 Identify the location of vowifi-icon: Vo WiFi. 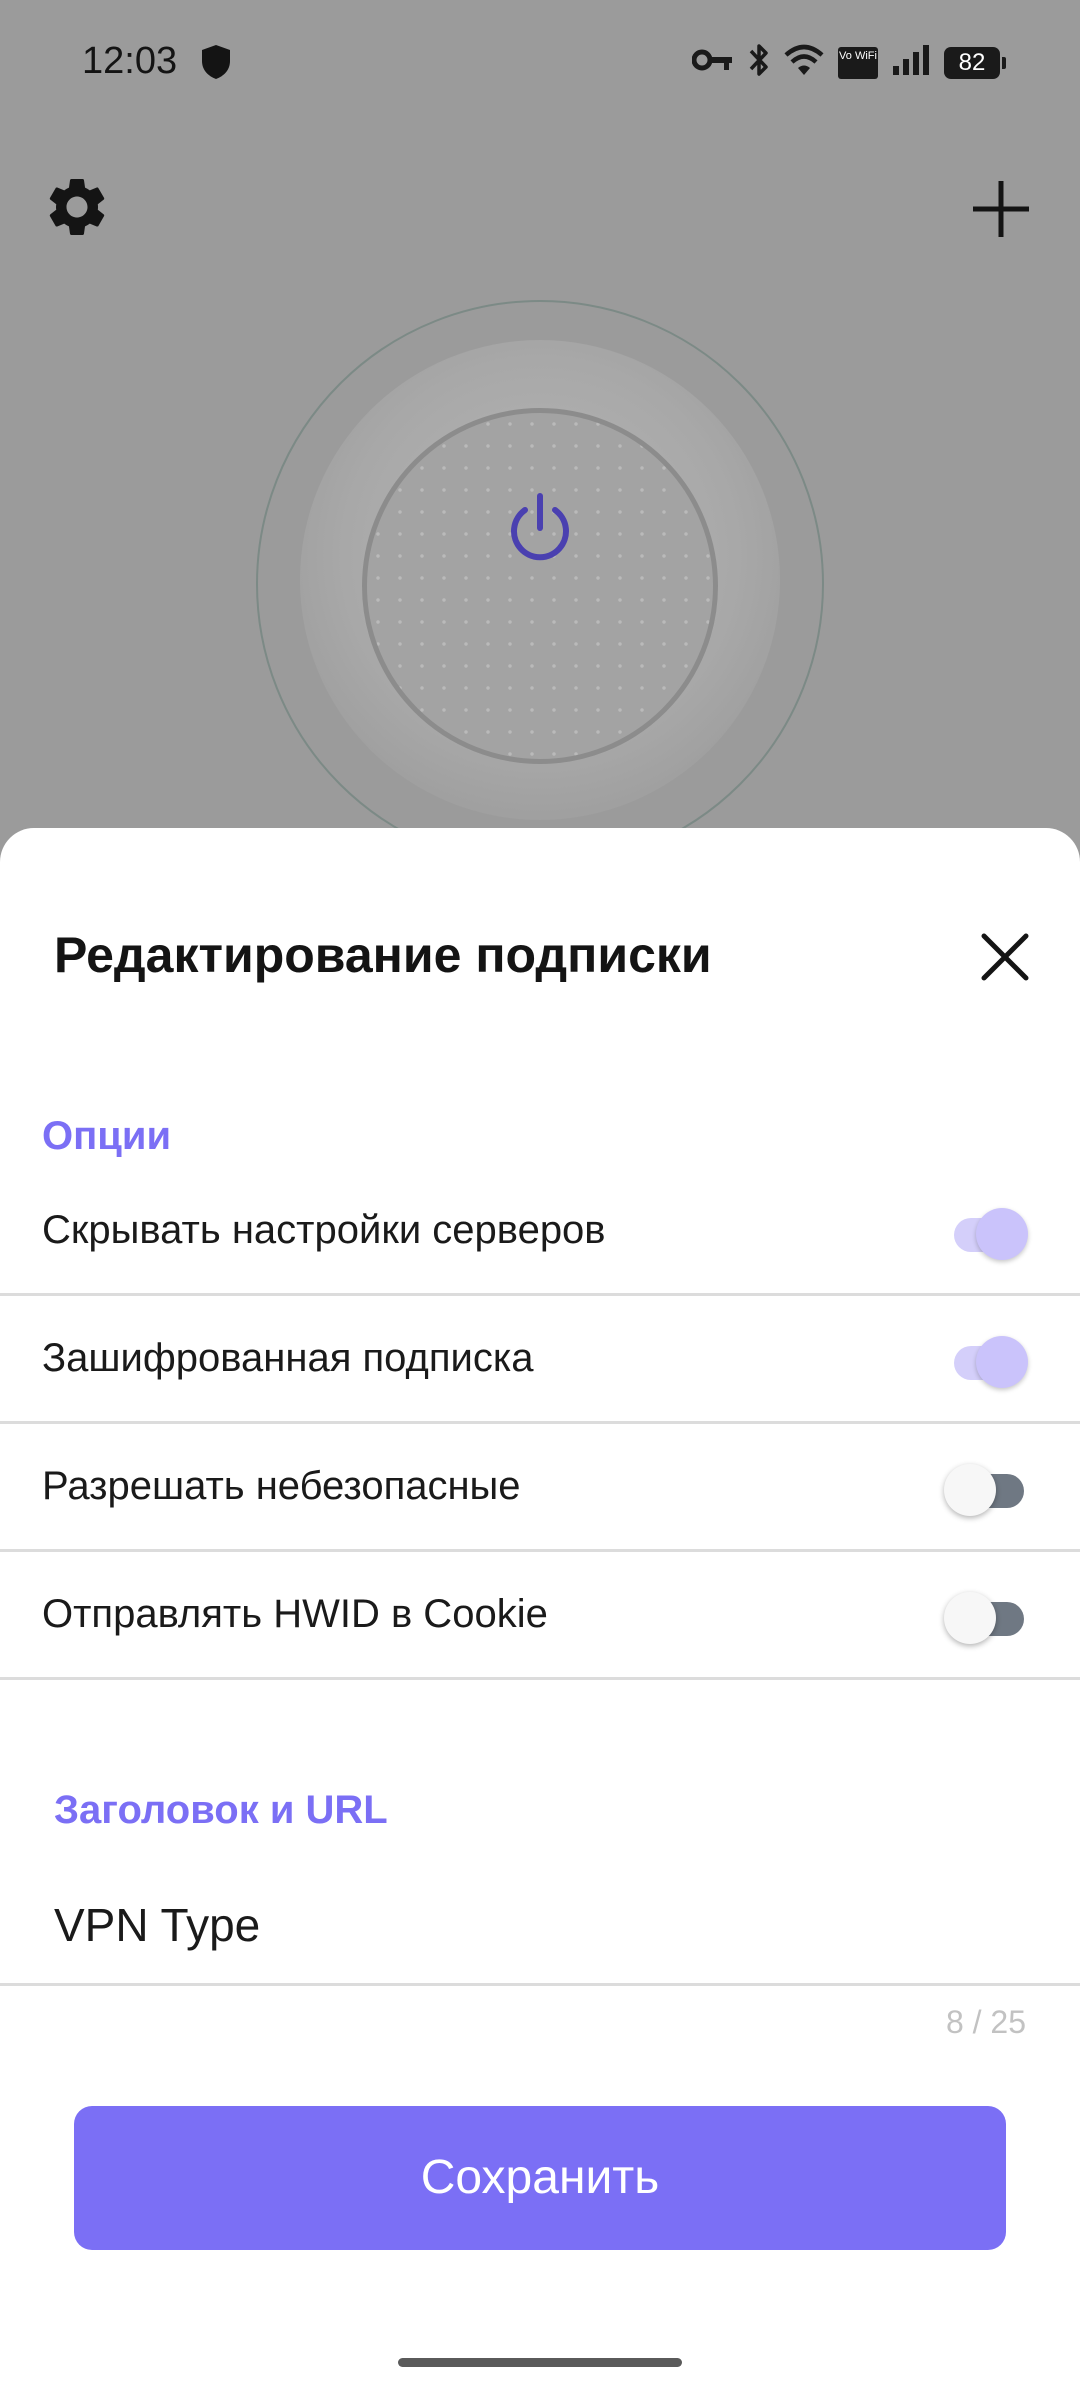
(858, 62).